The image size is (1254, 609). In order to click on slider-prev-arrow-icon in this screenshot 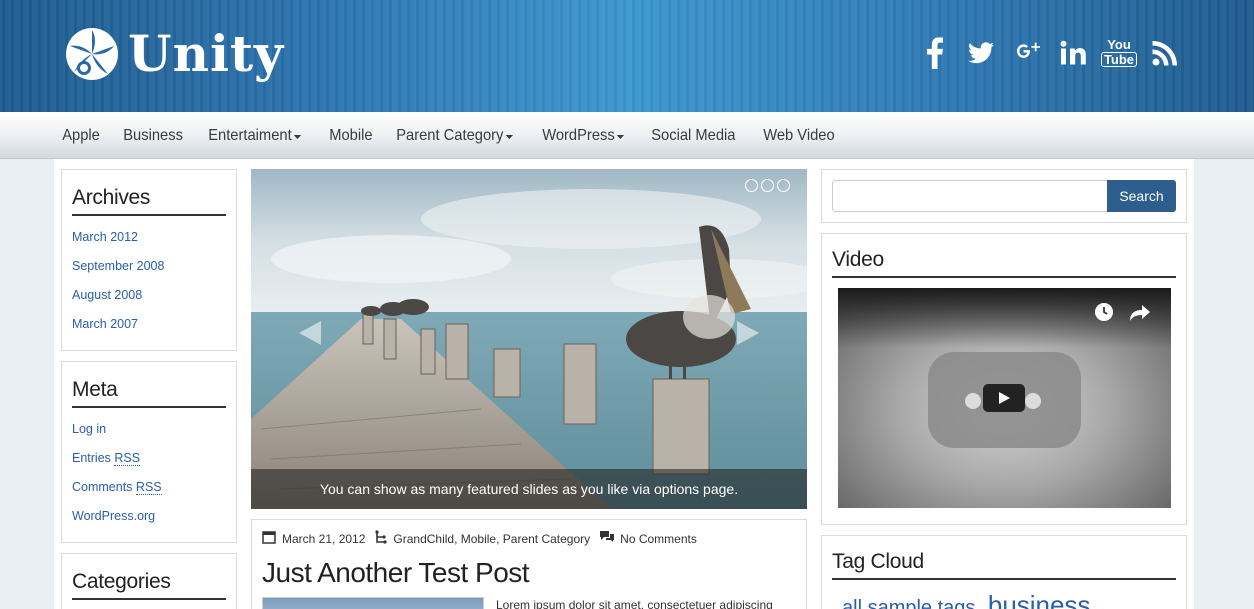, I will do `click(310, 333)`.